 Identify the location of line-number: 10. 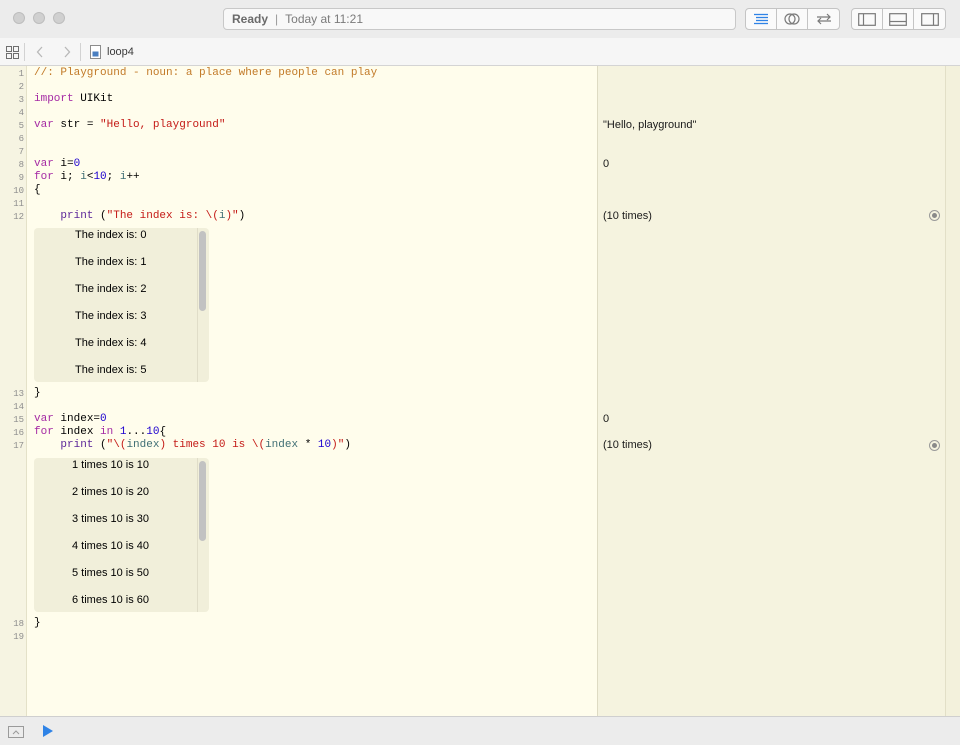
(18, 191).